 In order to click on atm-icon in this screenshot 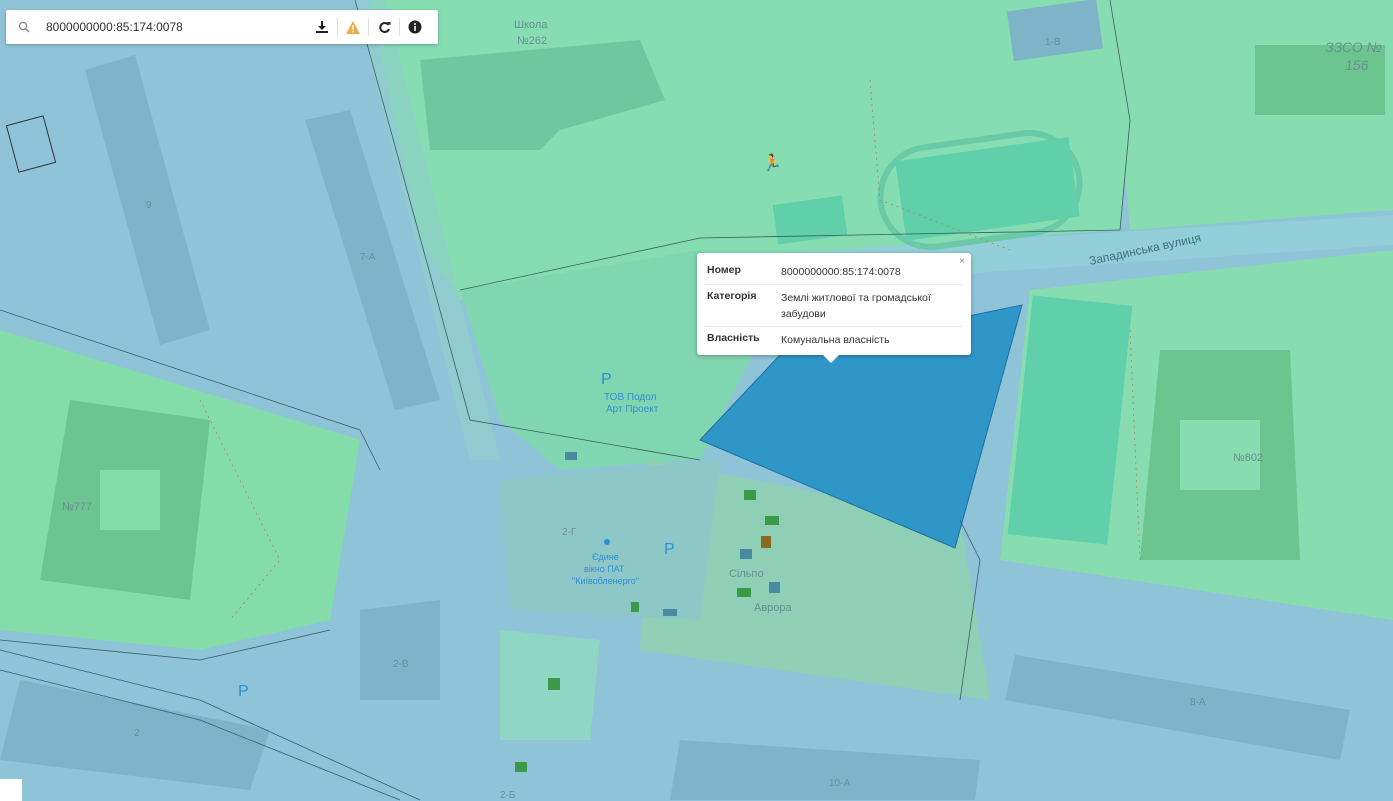, I will do `click(744, 592)`.